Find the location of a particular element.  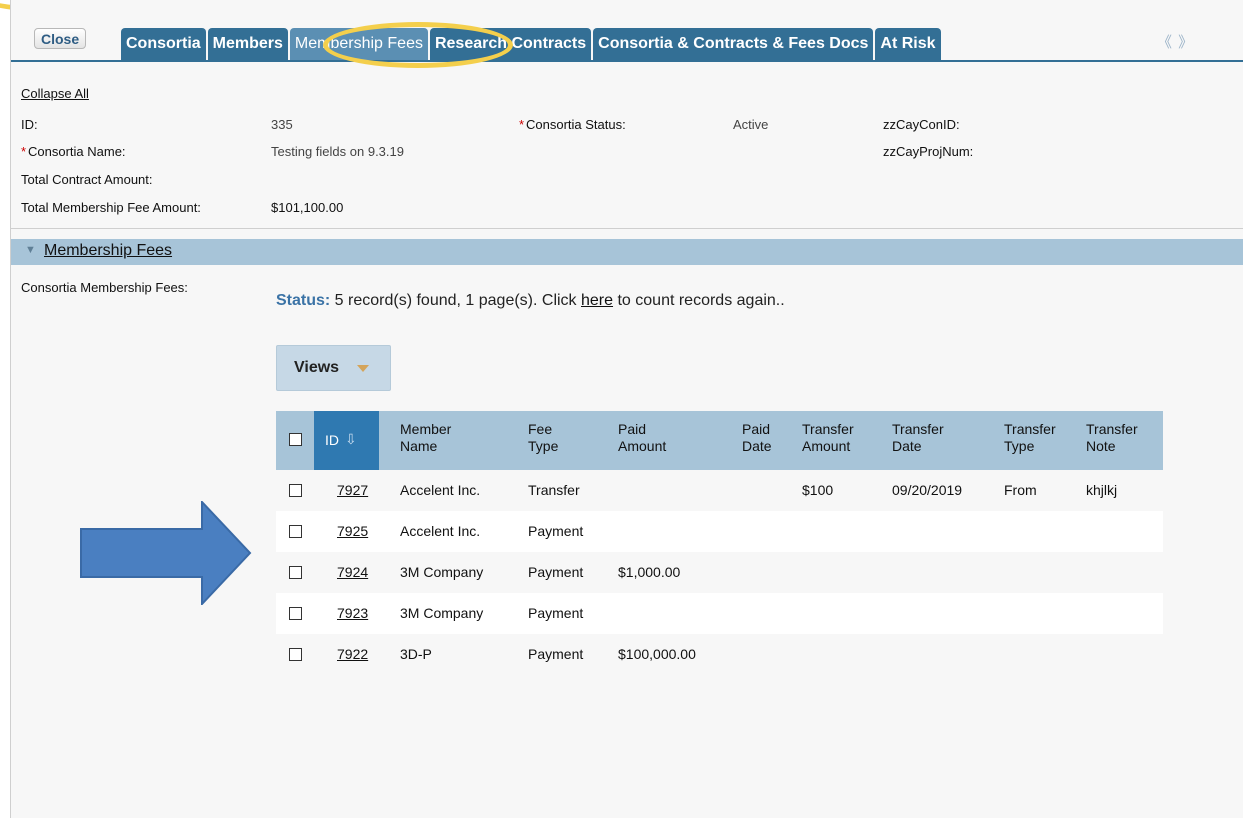

column-header-transfer-note: Transfer Note is located at coordinates (1112, 438).